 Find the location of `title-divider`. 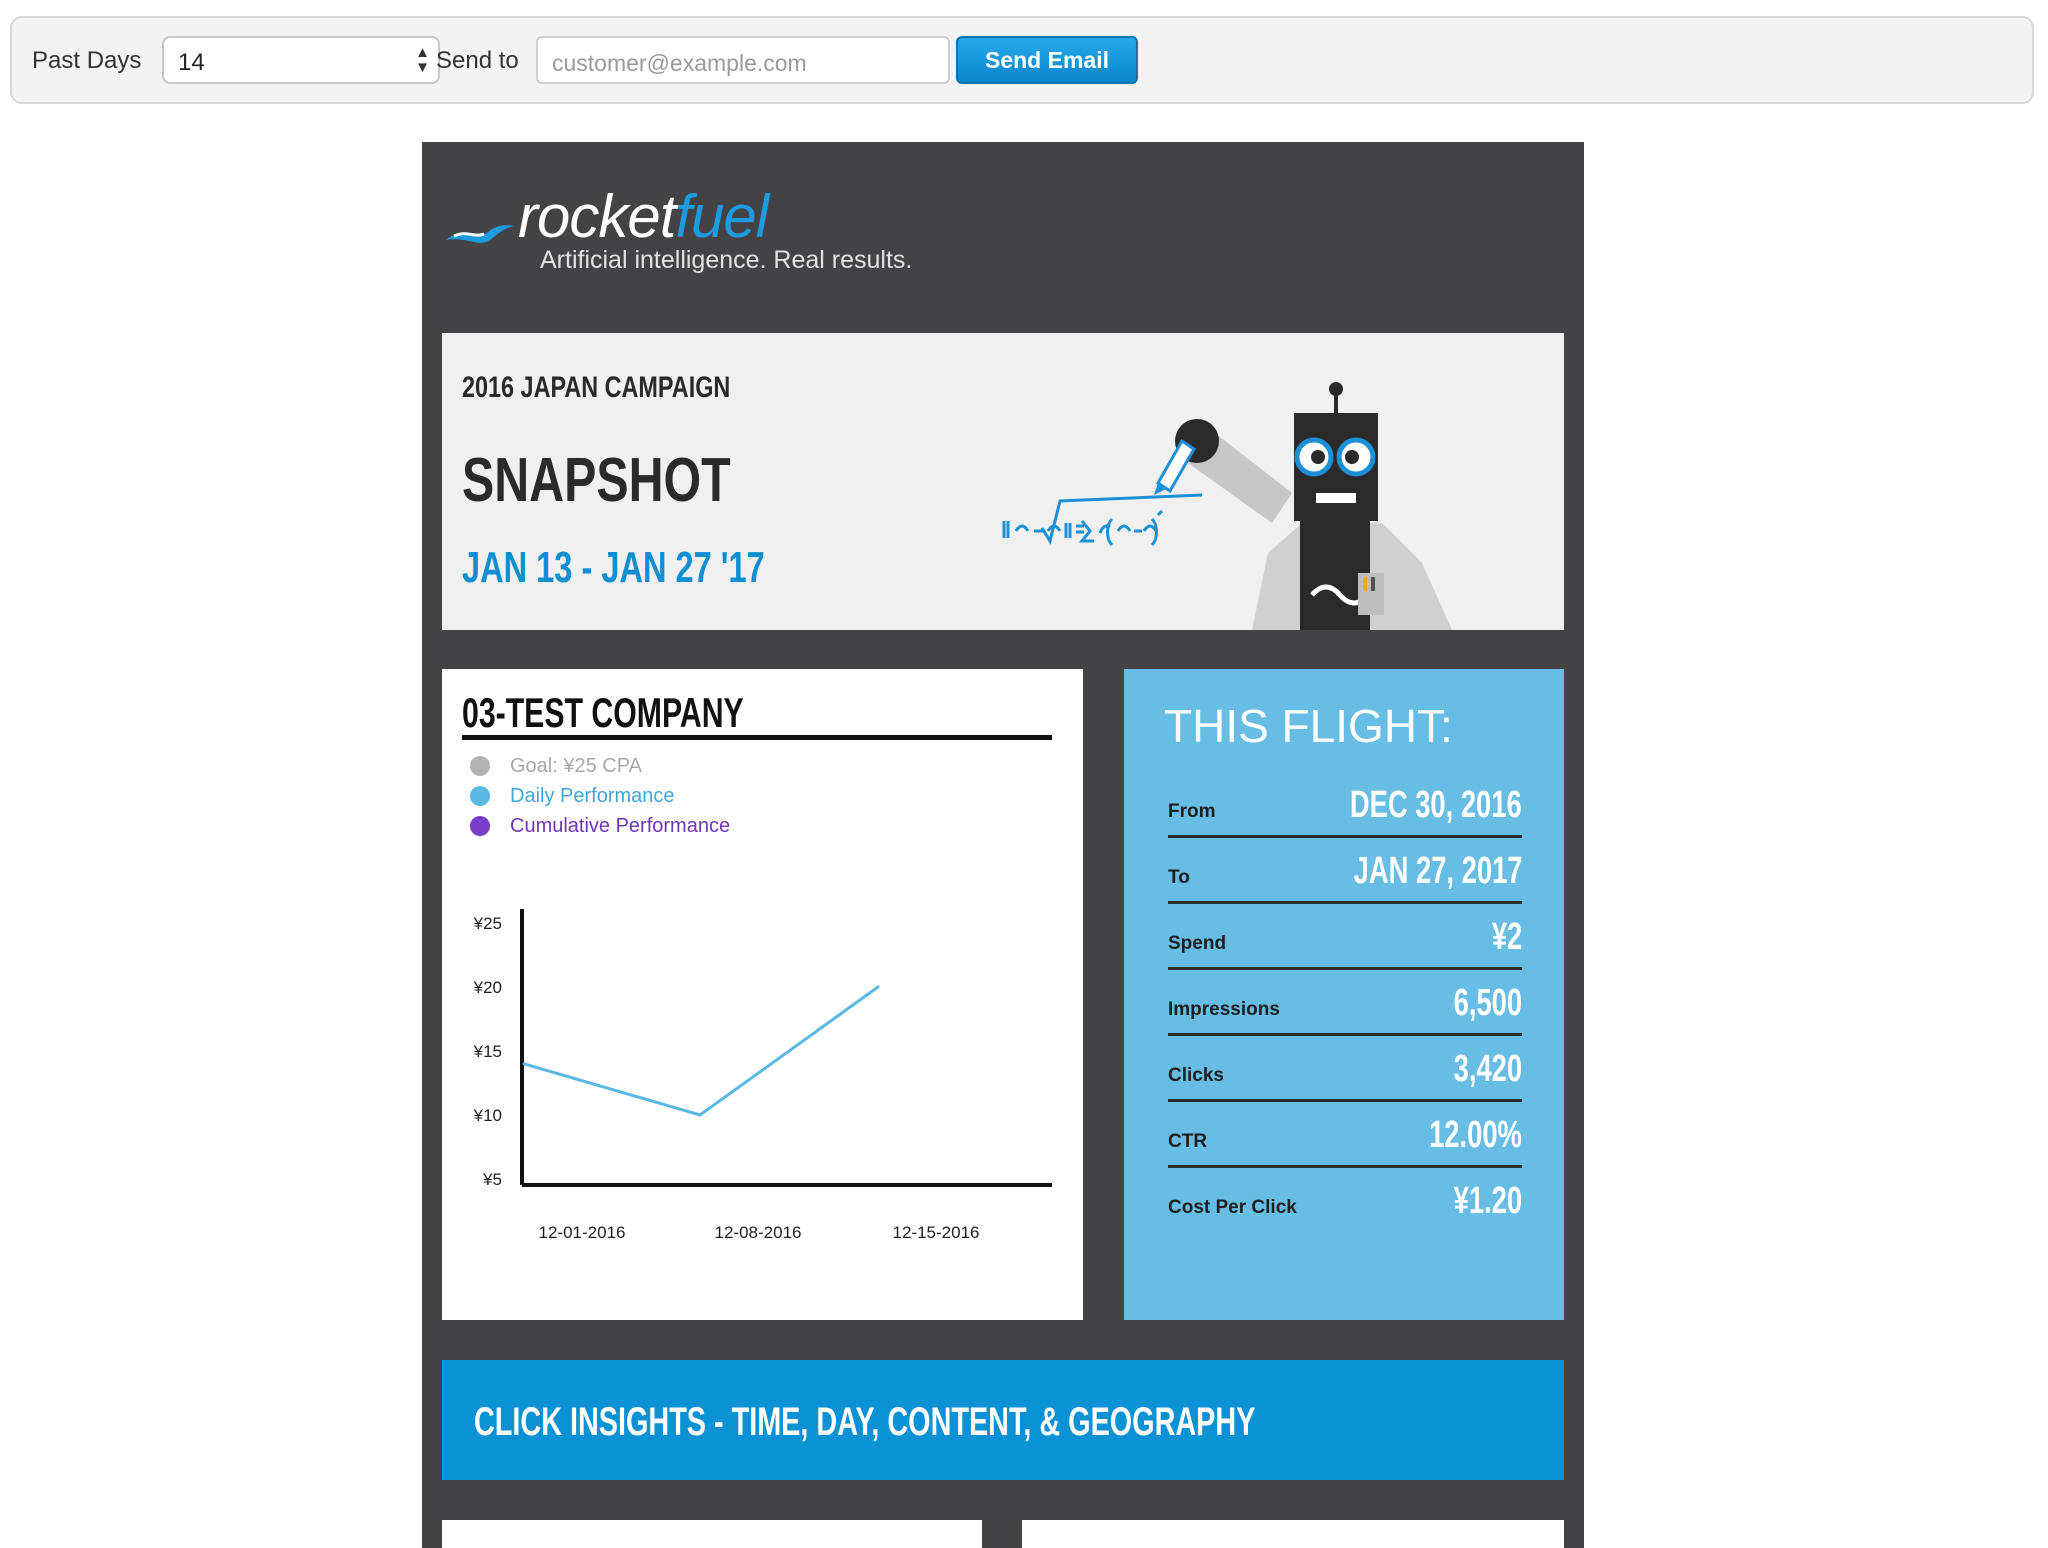

title-divider is located at coordinates (757, 737).